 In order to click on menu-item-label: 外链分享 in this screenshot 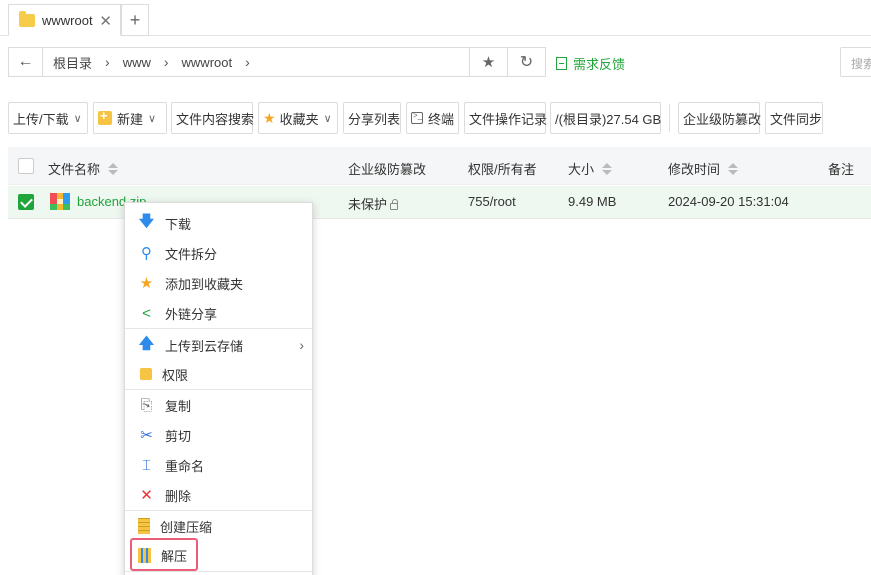, I will do `click(191, 314)`.